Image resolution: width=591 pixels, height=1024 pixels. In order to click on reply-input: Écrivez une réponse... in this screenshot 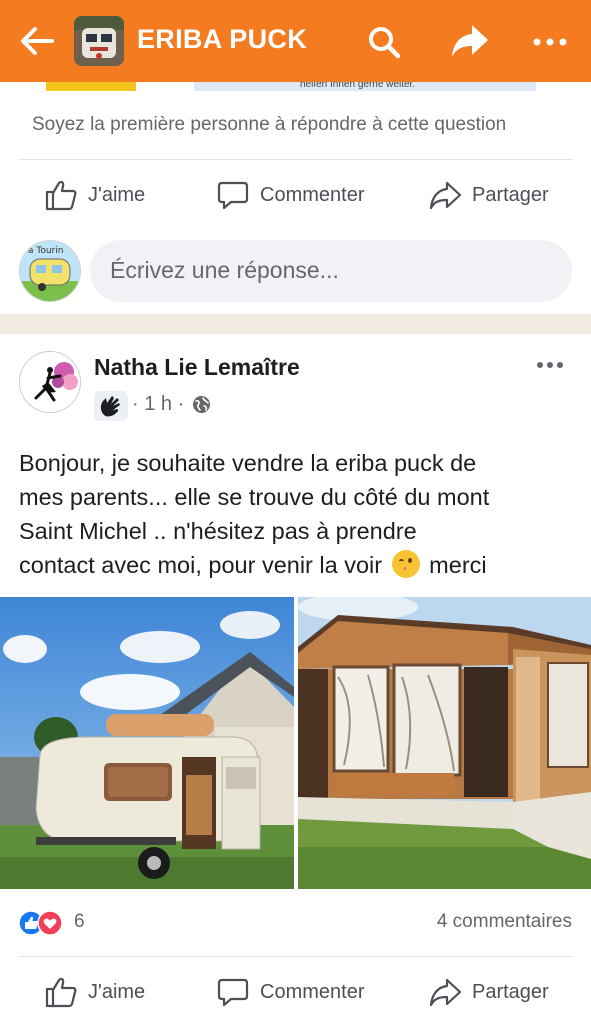, I will do `click(331, 271)`.